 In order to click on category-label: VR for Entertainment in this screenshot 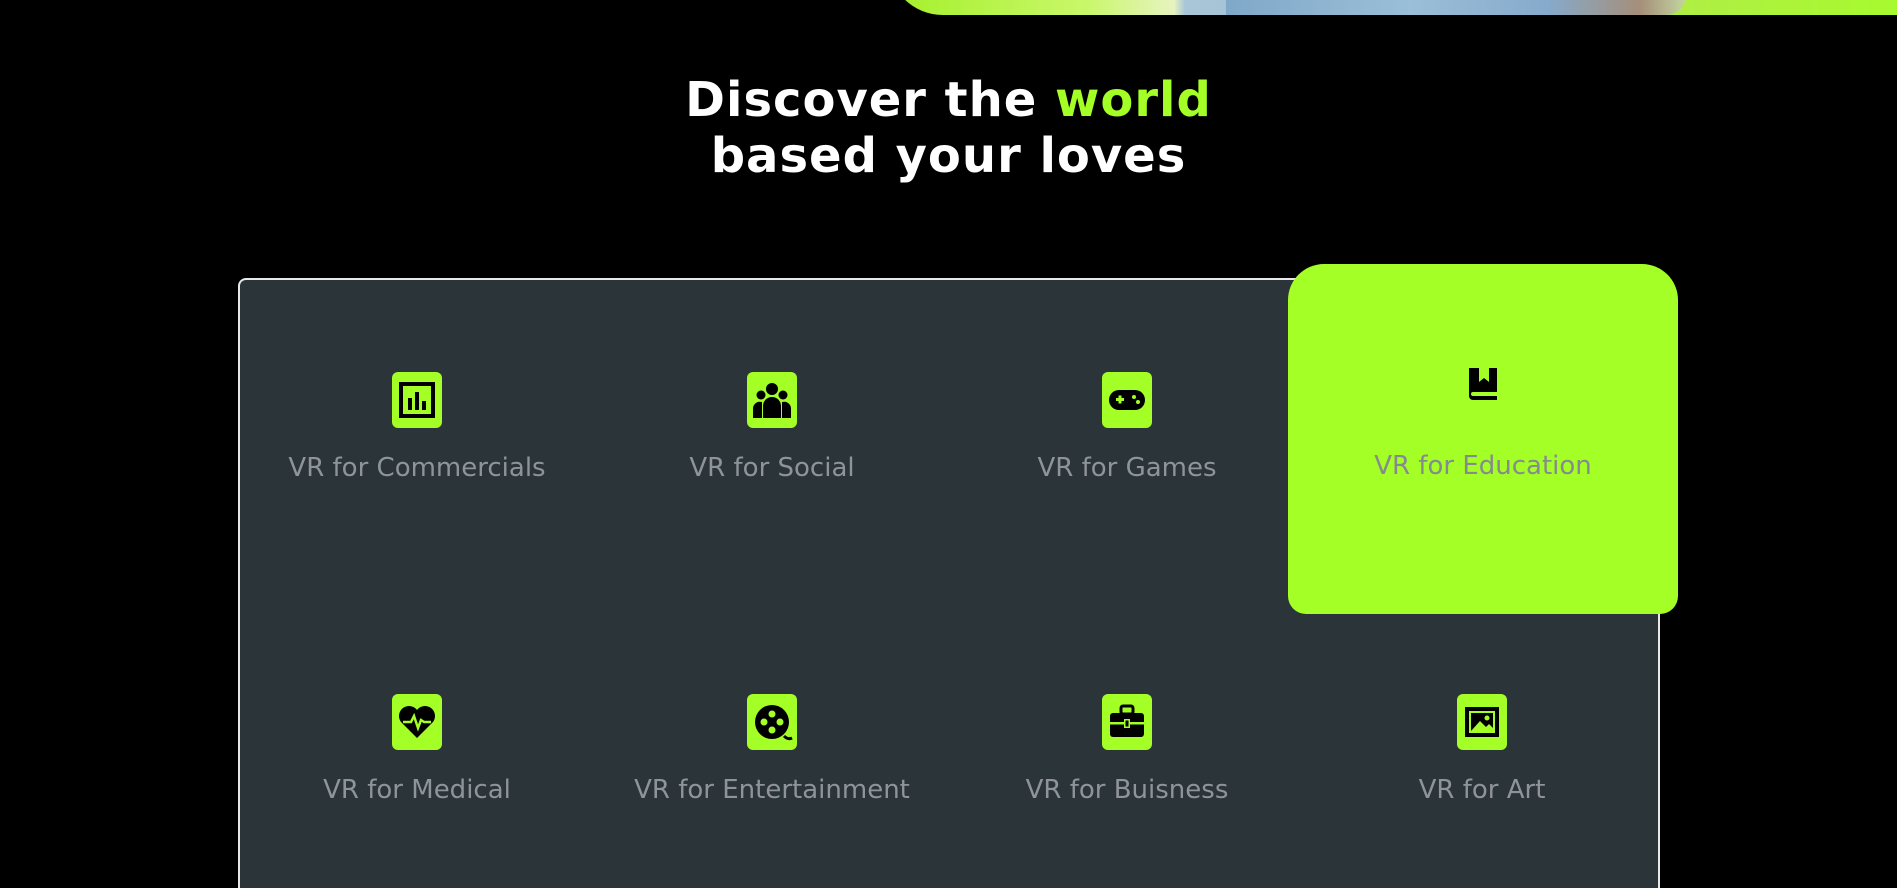, I will do `click(772, 790)`.